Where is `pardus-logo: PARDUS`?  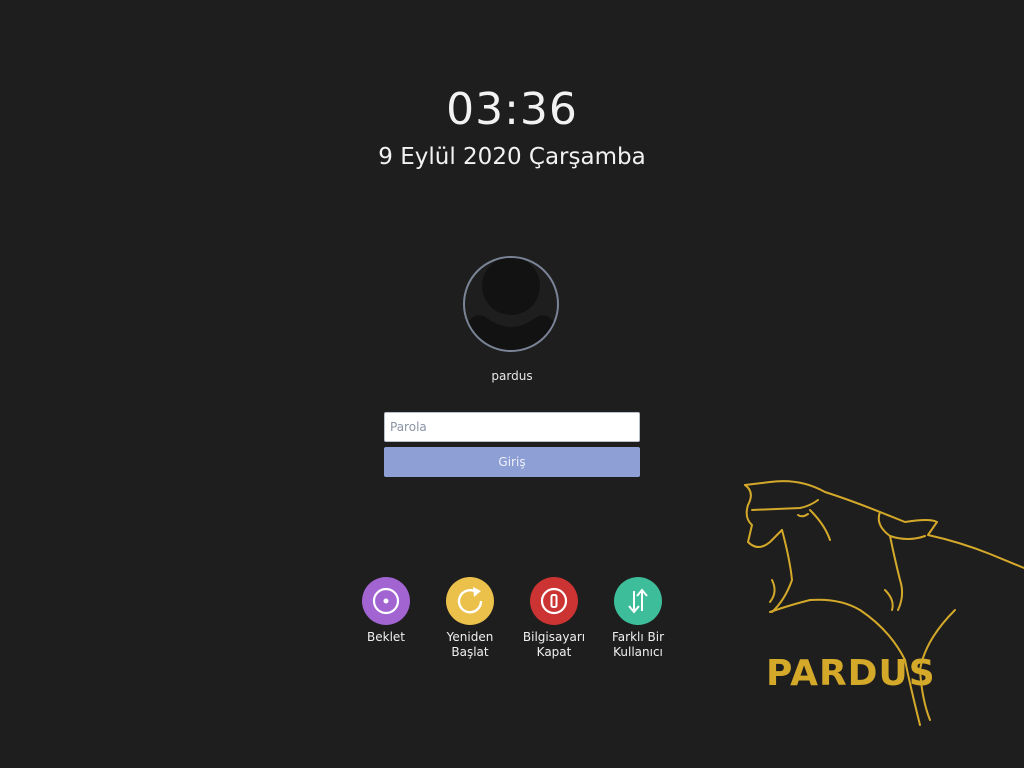 pardus-logo: PARDUS is located at coordinates (884, 603).